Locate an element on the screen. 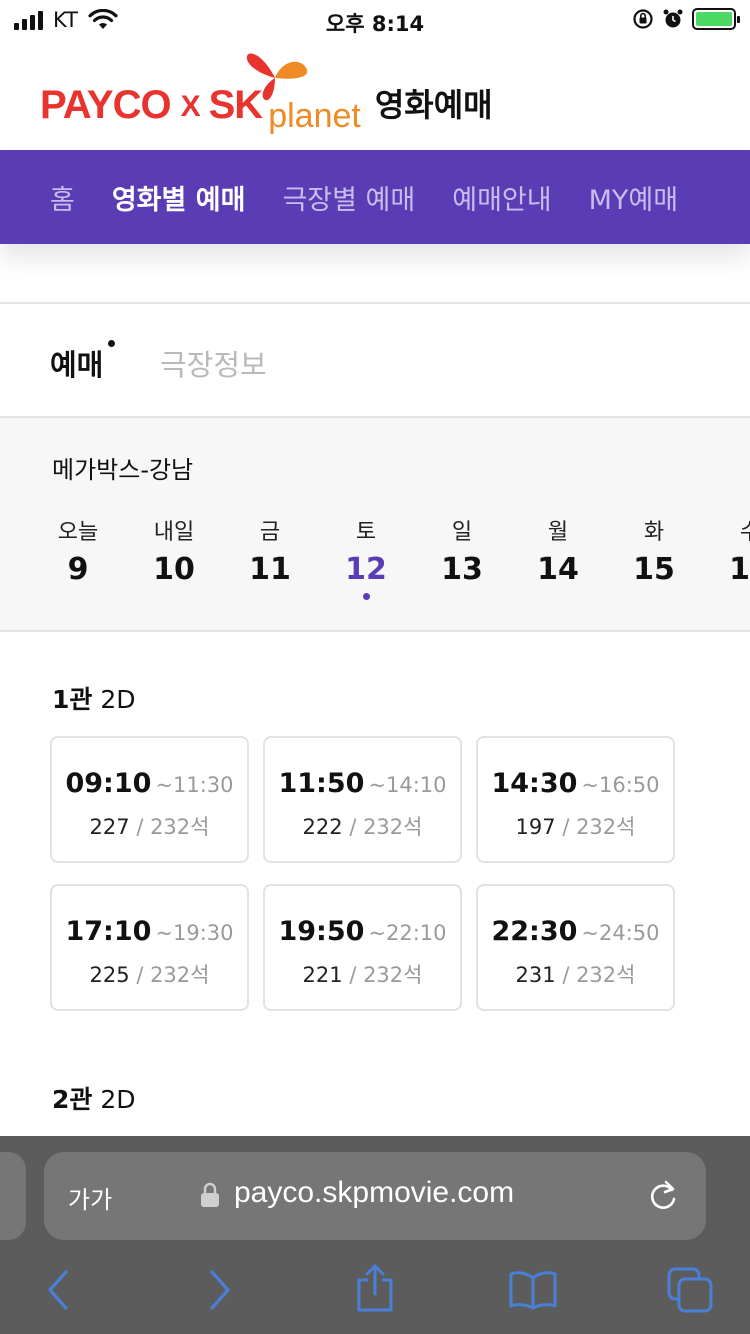  address-bar: 가가 payco.skpmovie.com is located at coordinates (375, 1196).